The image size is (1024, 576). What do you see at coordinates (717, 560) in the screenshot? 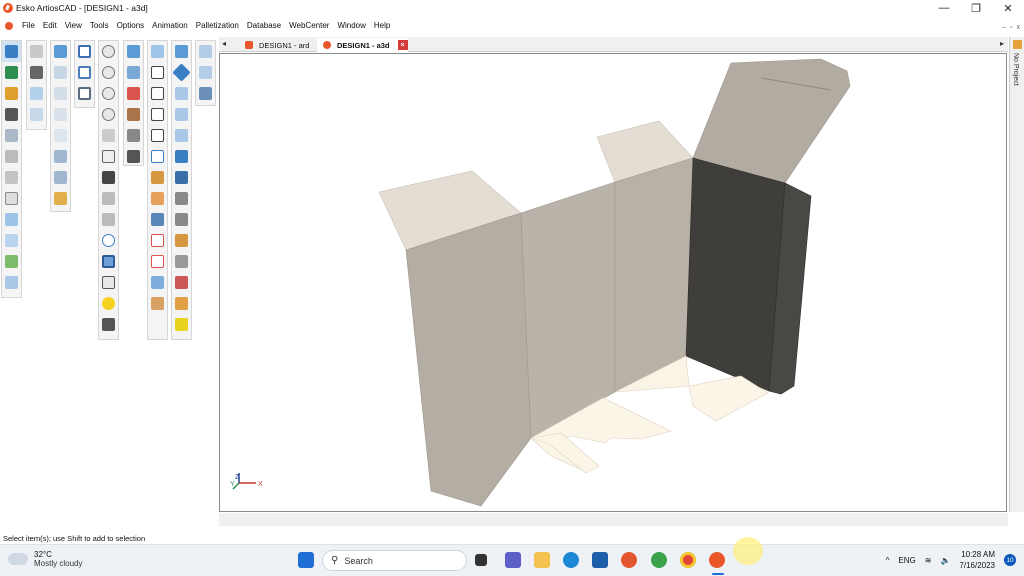
I see `artioscad-taskbar-icon` at bounding box center [717, 560].